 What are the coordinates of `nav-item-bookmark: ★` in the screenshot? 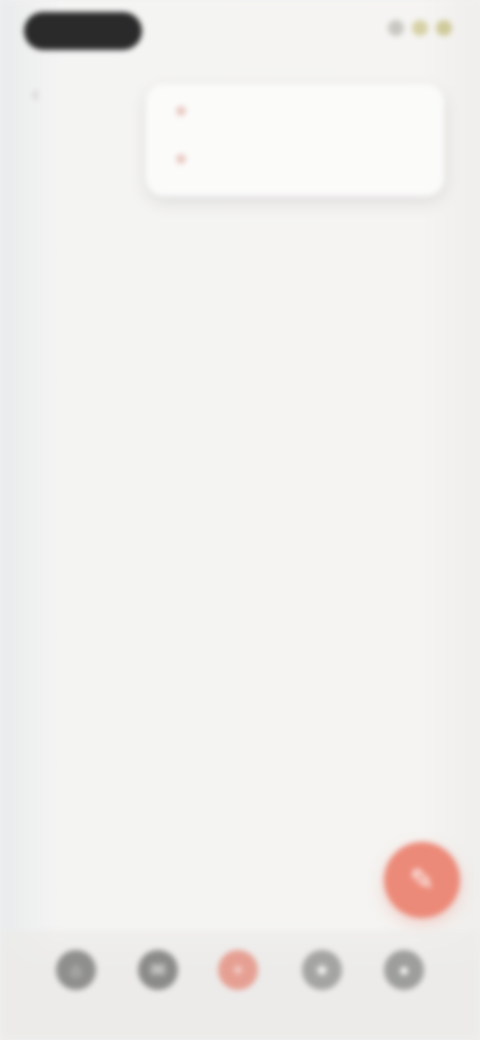 It's located at (322, 970).